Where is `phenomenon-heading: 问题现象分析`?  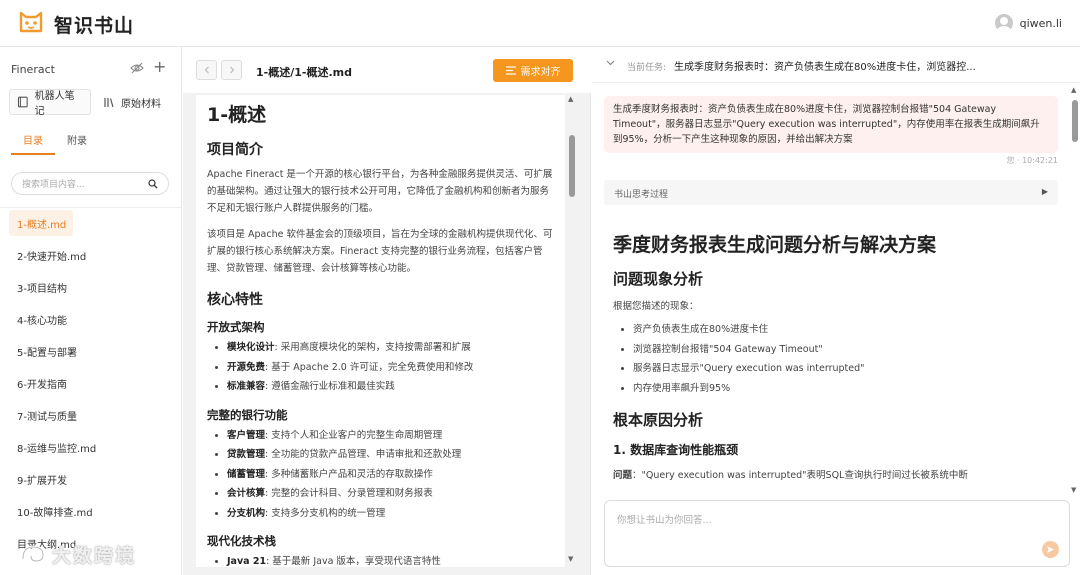 phenomenon-heading: 问题现象分析 is located at coordinates (658, 279).